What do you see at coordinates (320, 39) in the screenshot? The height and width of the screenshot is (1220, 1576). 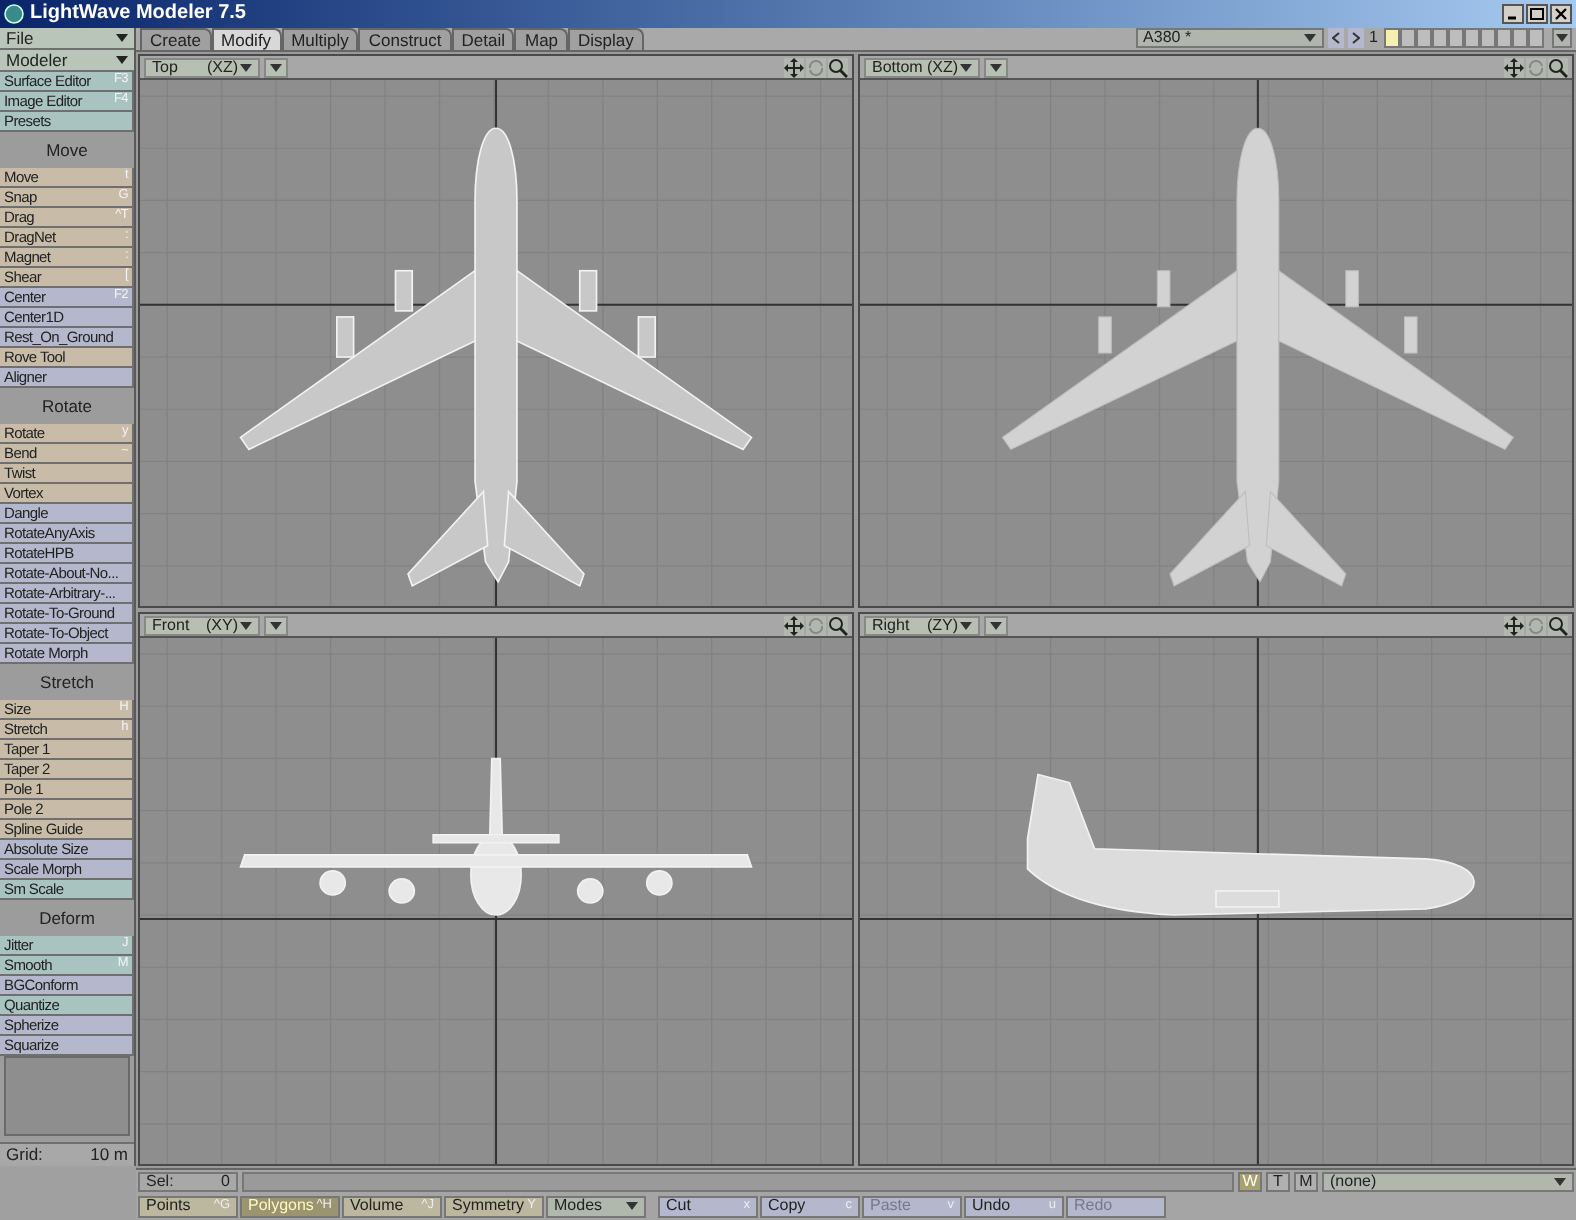 I see `tab: Multiply` at bounding box center [320, 39].